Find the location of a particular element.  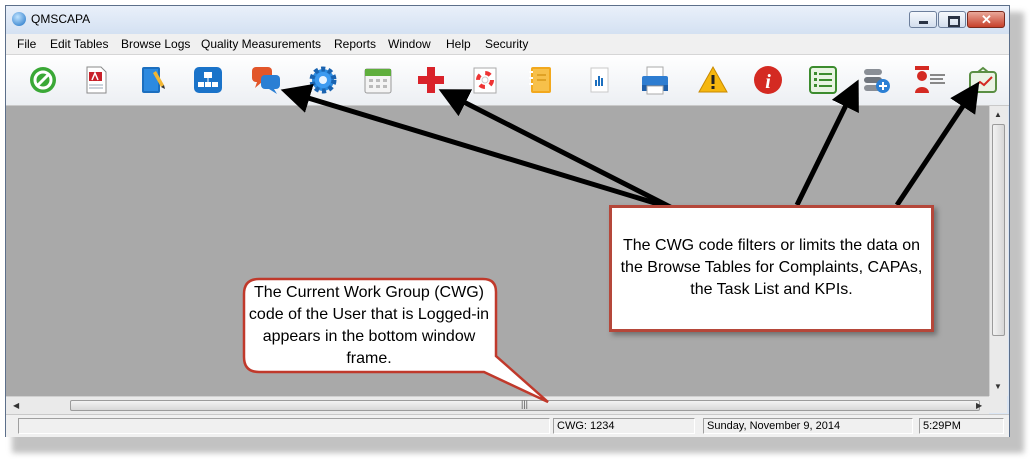

arrow-to-kpi-icon is located at coordinates (937, 144).